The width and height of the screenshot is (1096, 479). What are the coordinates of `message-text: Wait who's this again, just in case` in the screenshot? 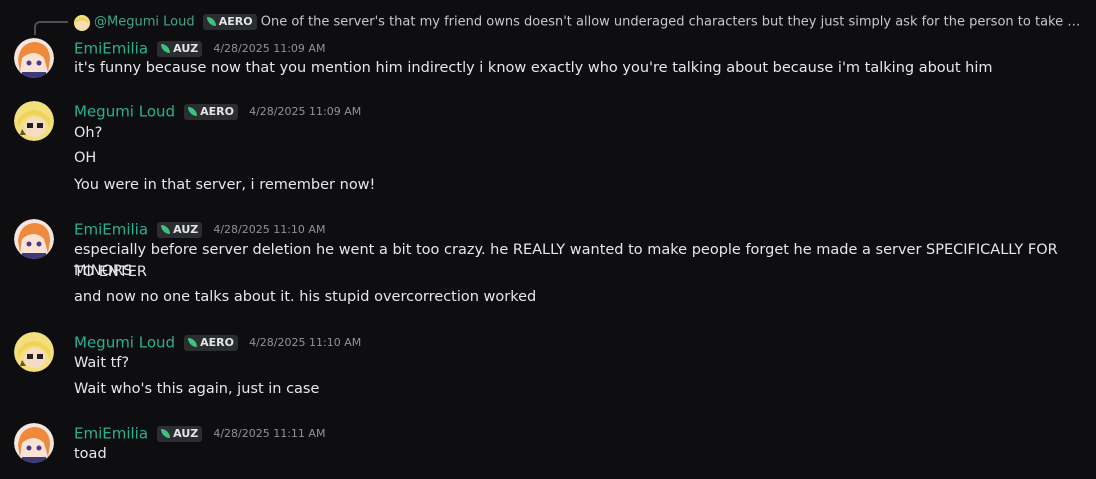 It's located at (197, 389).